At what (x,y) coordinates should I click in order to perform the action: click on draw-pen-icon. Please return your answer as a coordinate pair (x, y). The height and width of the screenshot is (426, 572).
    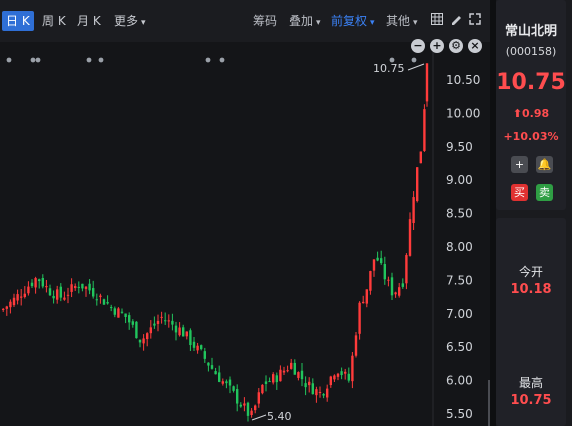
    Looking at the image, I should click on (456, 20).